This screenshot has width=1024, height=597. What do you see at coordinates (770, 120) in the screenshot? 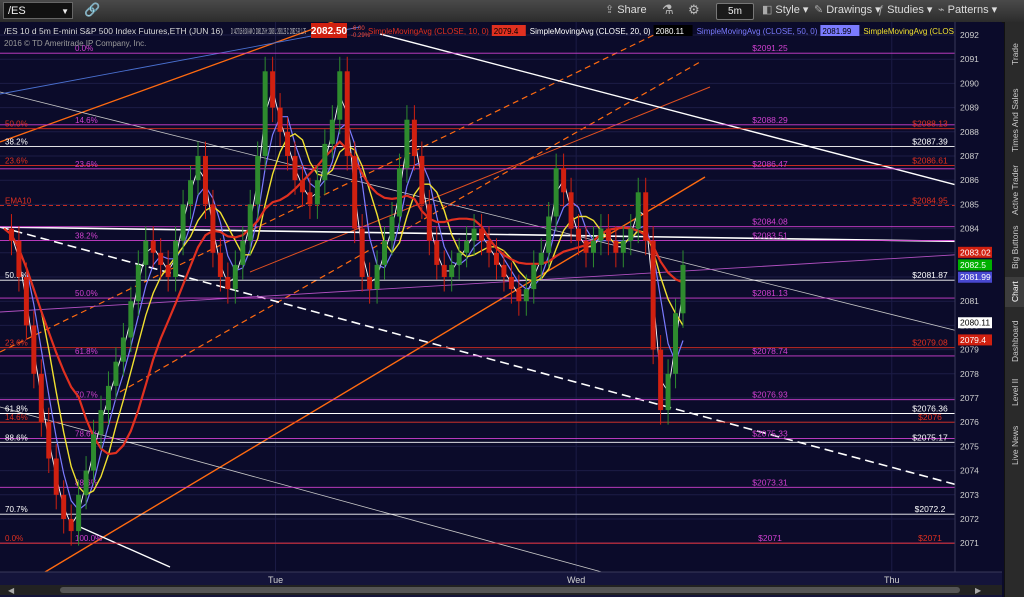
I see `level-price-label: $2088.29` at bounding box center [770, 120].